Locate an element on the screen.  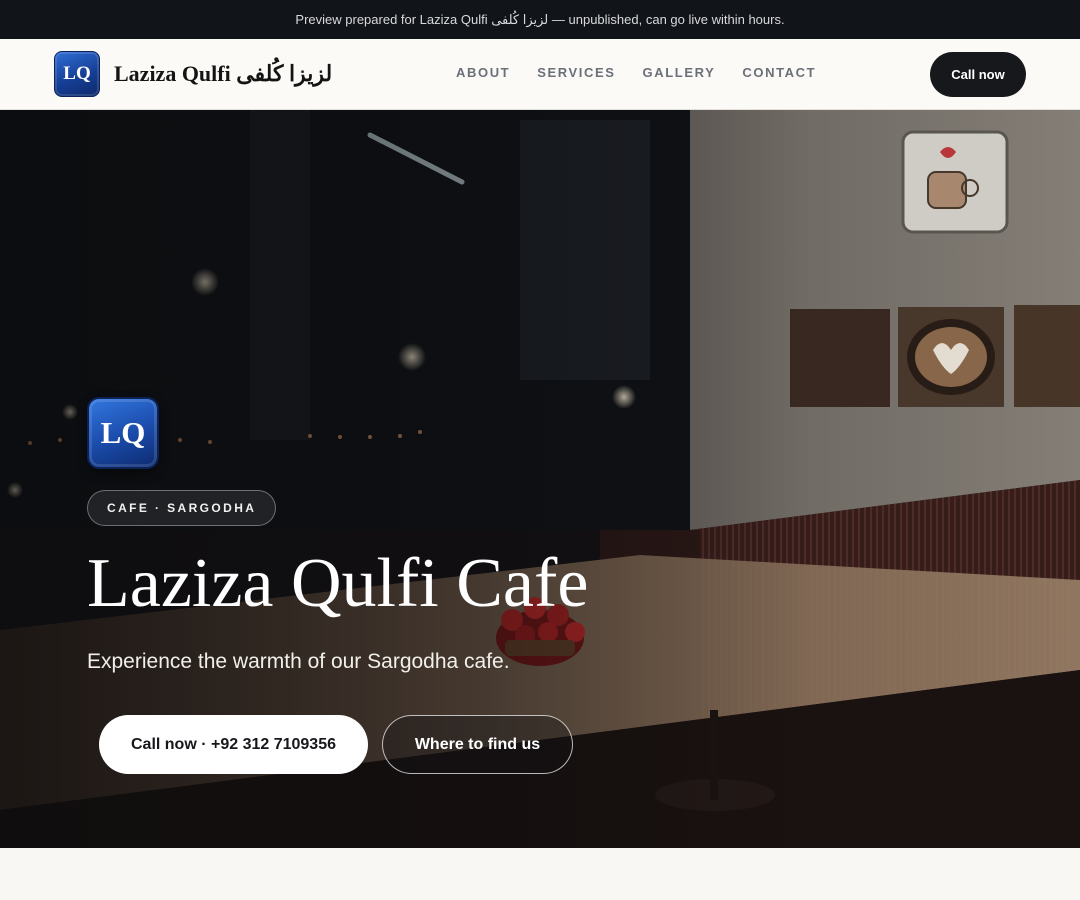
nav-about: ABOUT is located at coordinates (483, 72).